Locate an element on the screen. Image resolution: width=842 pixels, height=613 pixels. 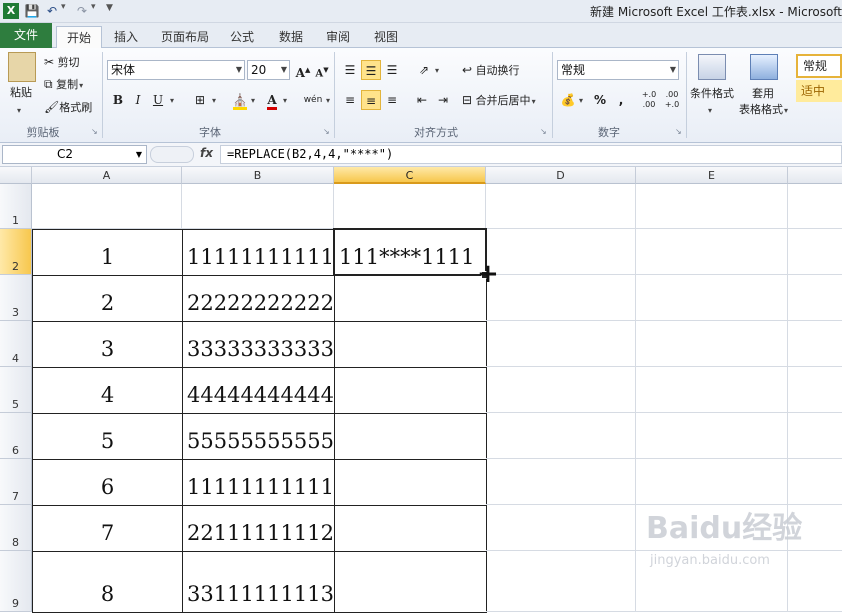
align-bottom-button: ☰ is located at coordinates (392, 70).